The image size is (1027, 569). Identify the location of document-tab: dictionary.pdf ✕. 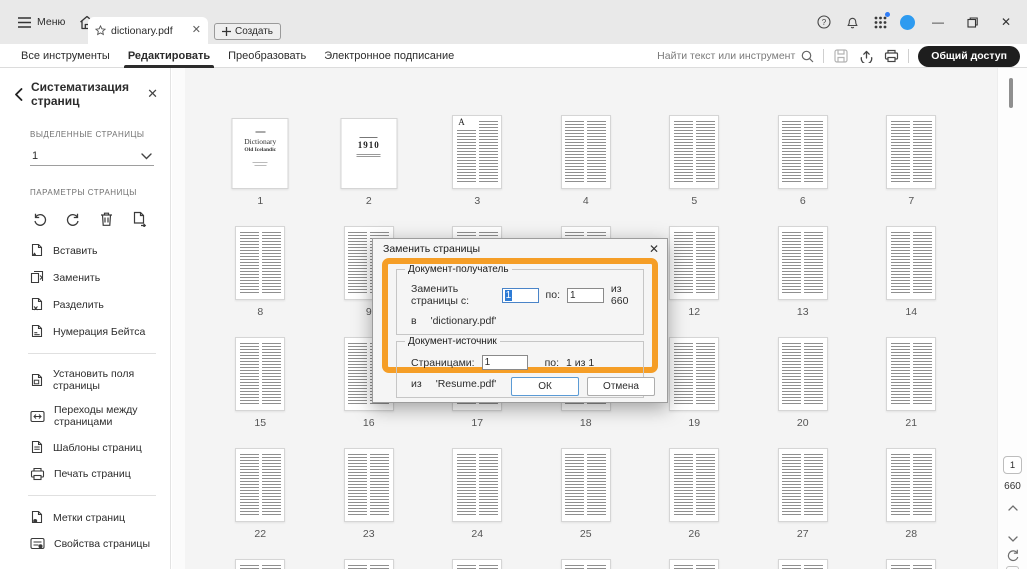
(148, 30).